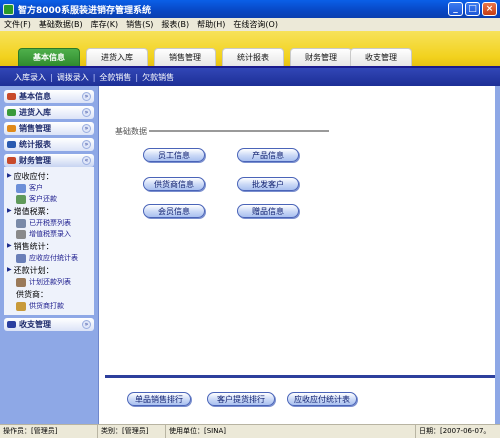 The height and width of the screenshot is (438, 500). What do you see at coordinates (21, 234) in the screenshot?
I see `calculator-icon` at bounding box center [21, 234].